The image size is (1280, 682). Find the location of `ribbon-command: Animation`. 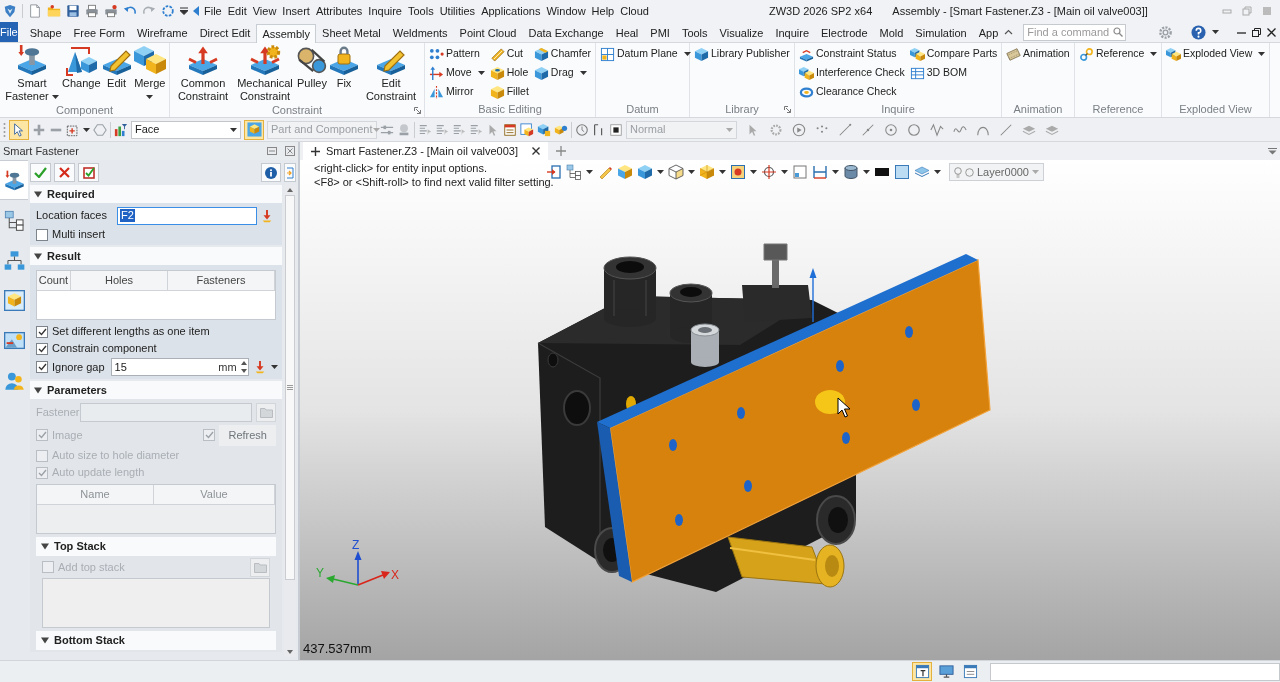

ribbon-command: Animation is located at coordinates (1038, 54).